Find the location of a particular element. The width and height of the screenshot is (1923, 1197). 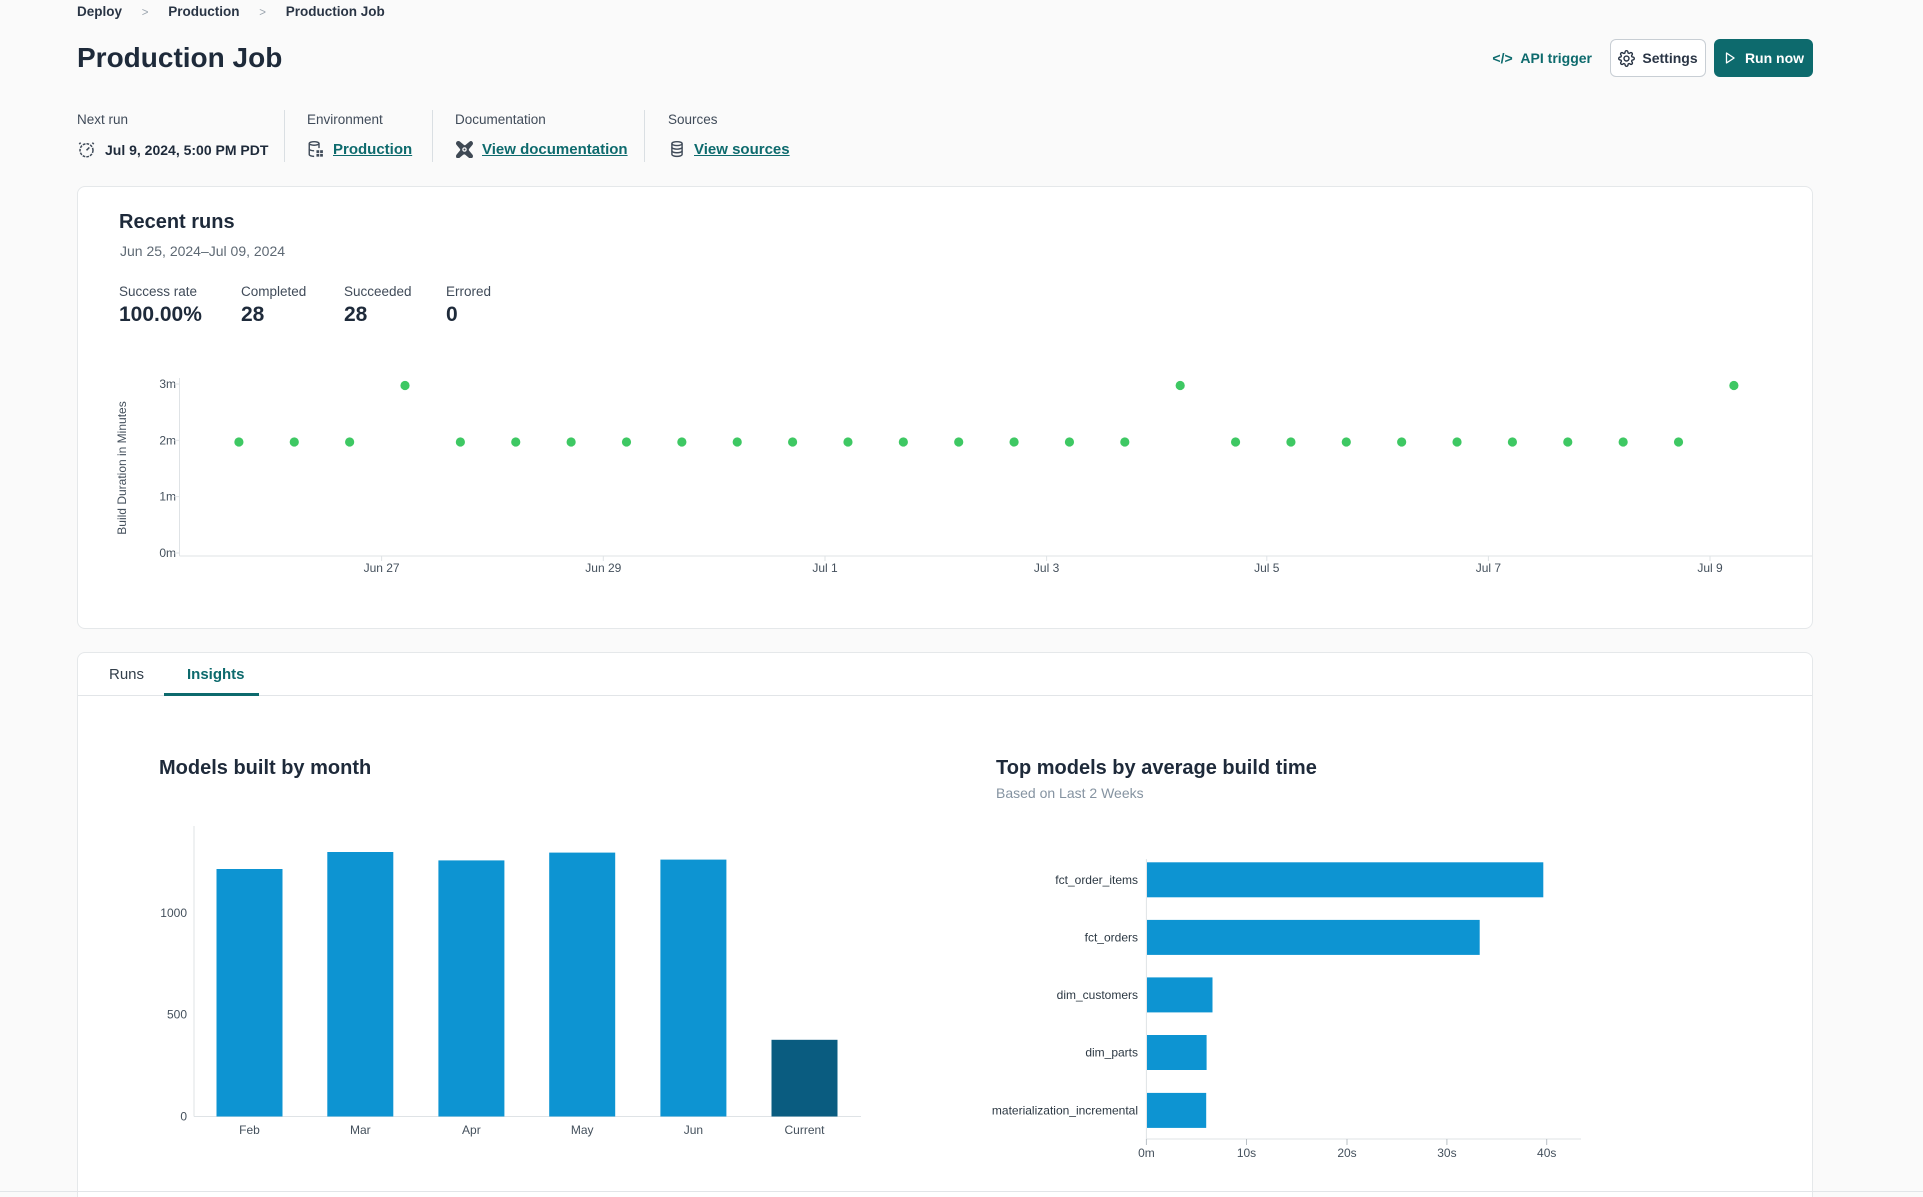

svg-text: 500 is located at coordinates (177, 1014).